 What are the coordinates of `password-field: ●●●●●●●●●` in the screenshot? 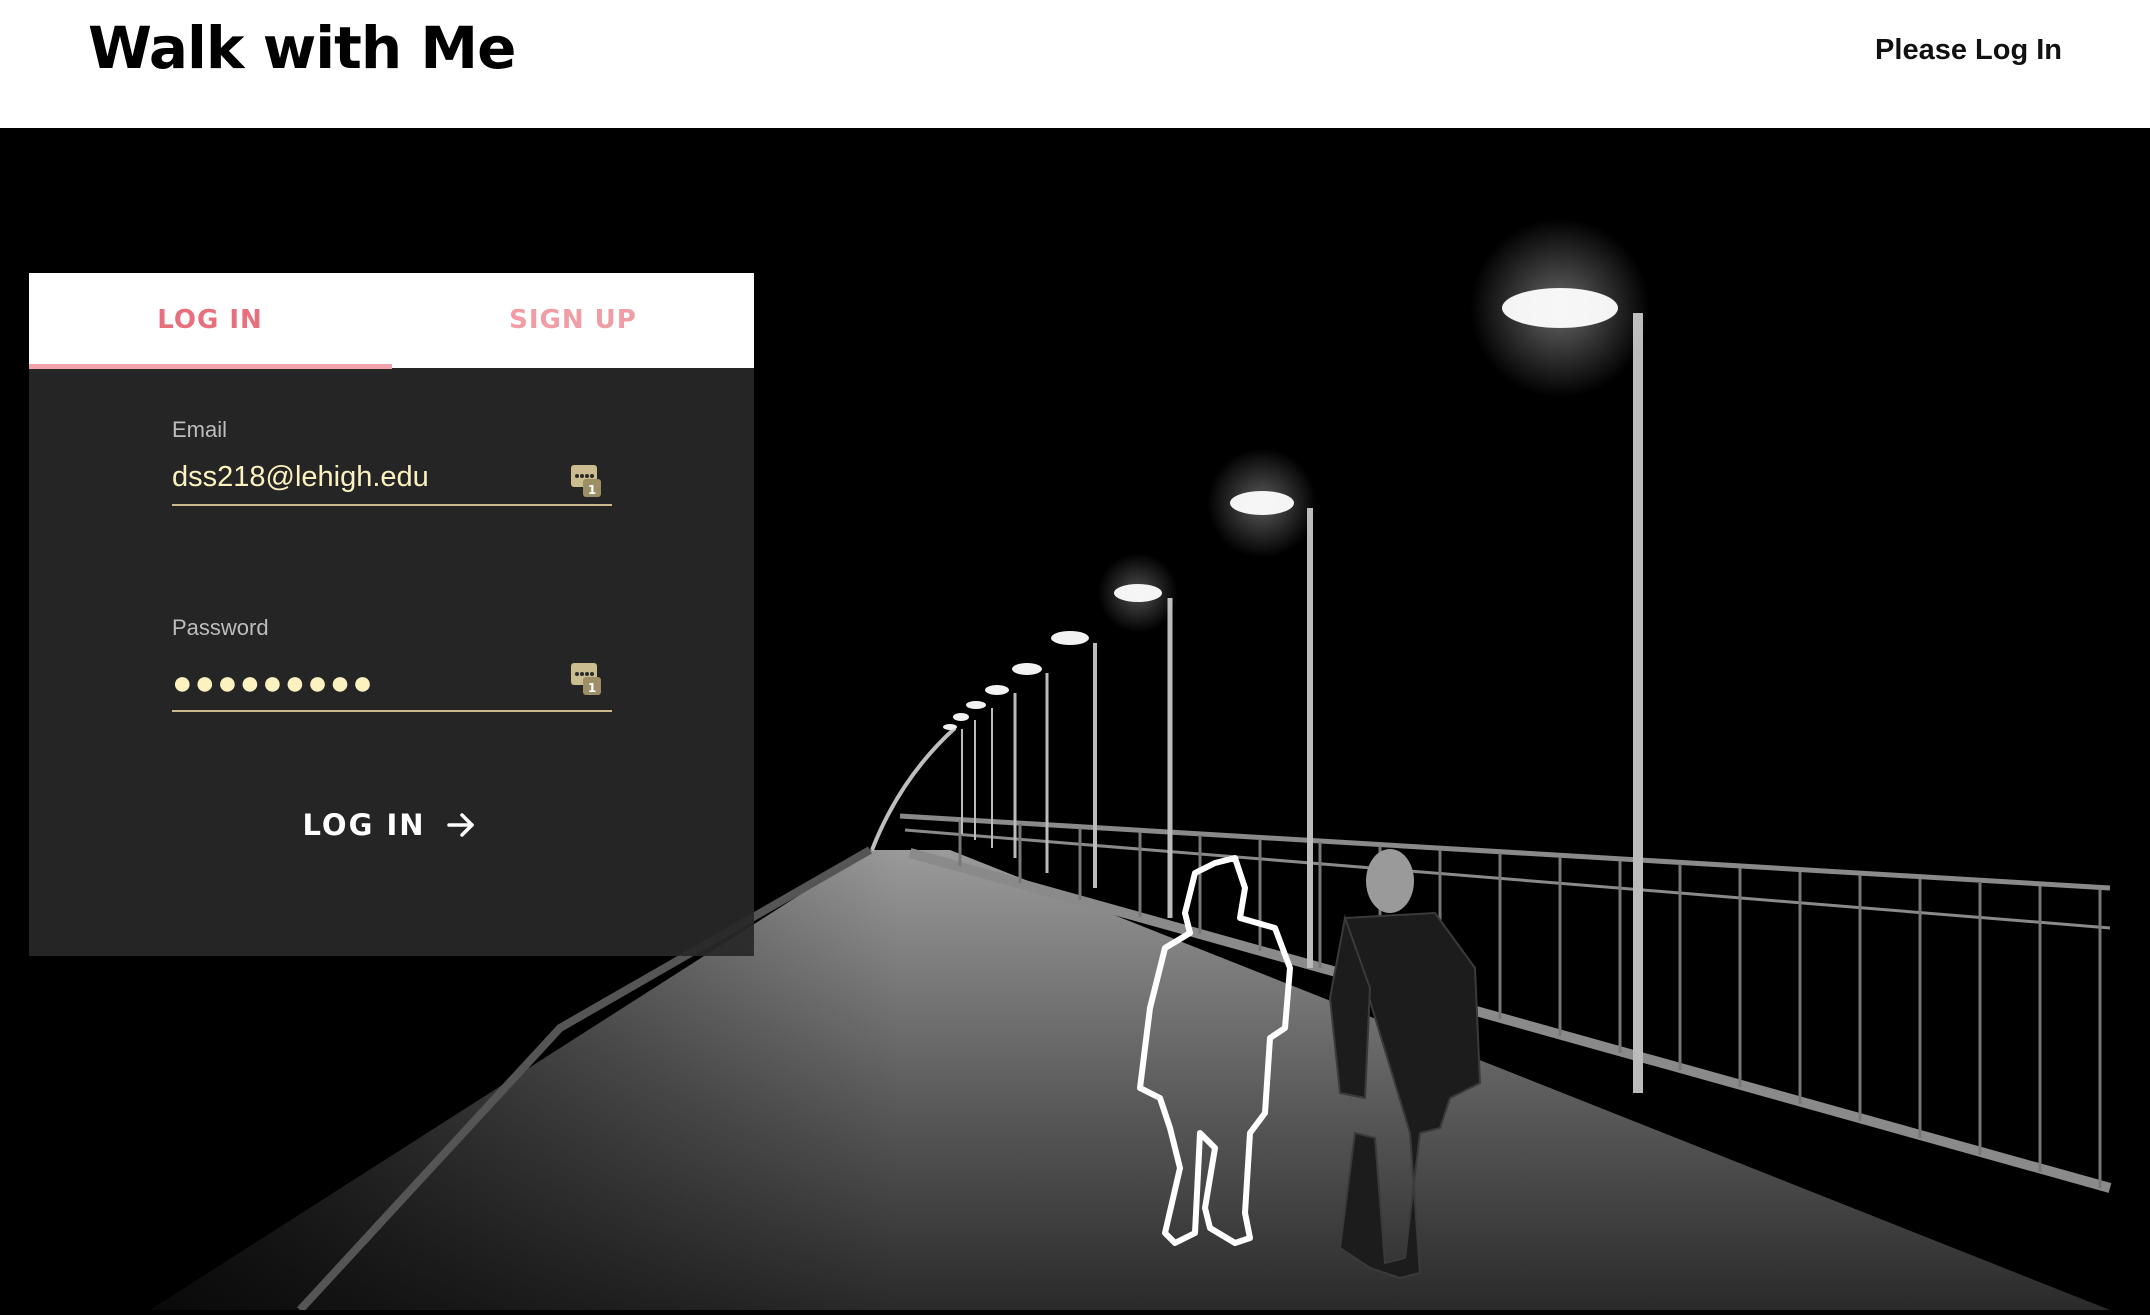 It's located at (392, 684).